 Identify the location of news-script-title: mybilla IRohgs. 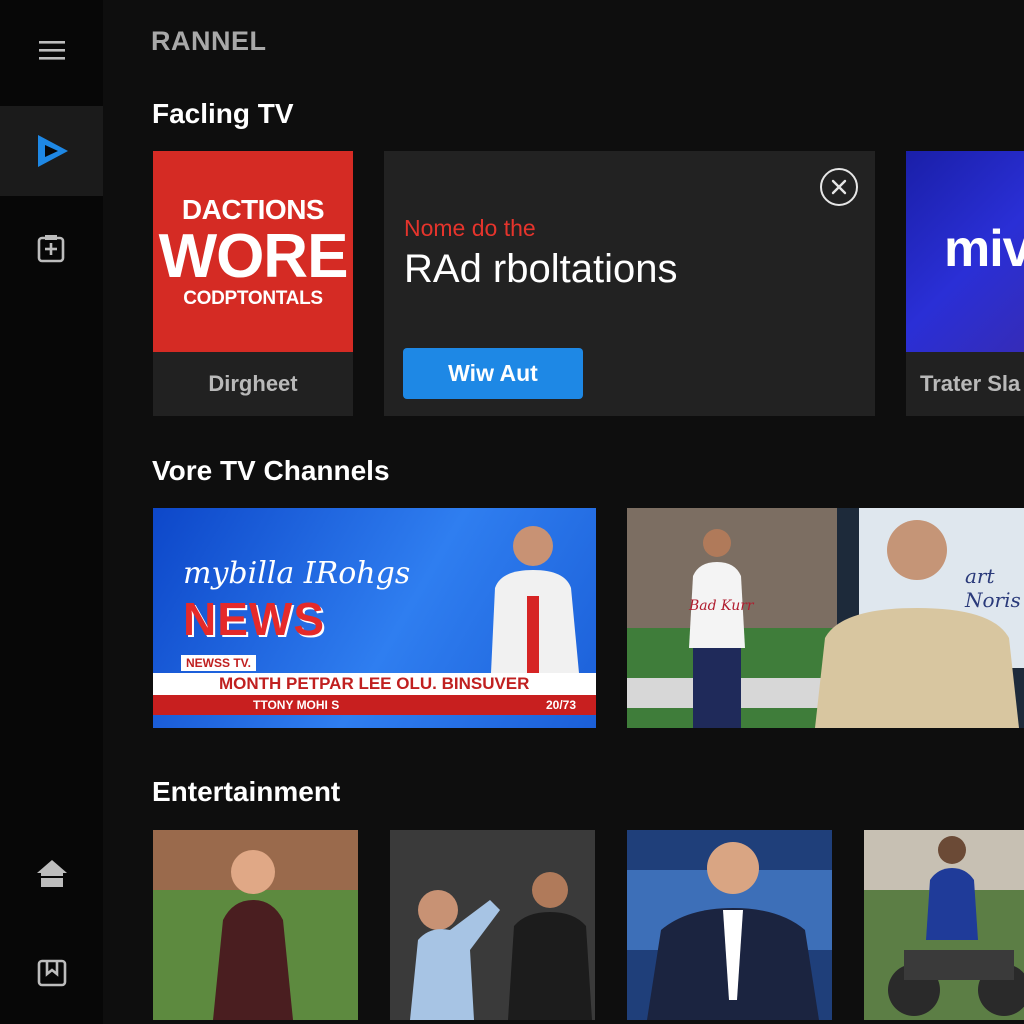
(297, 573).